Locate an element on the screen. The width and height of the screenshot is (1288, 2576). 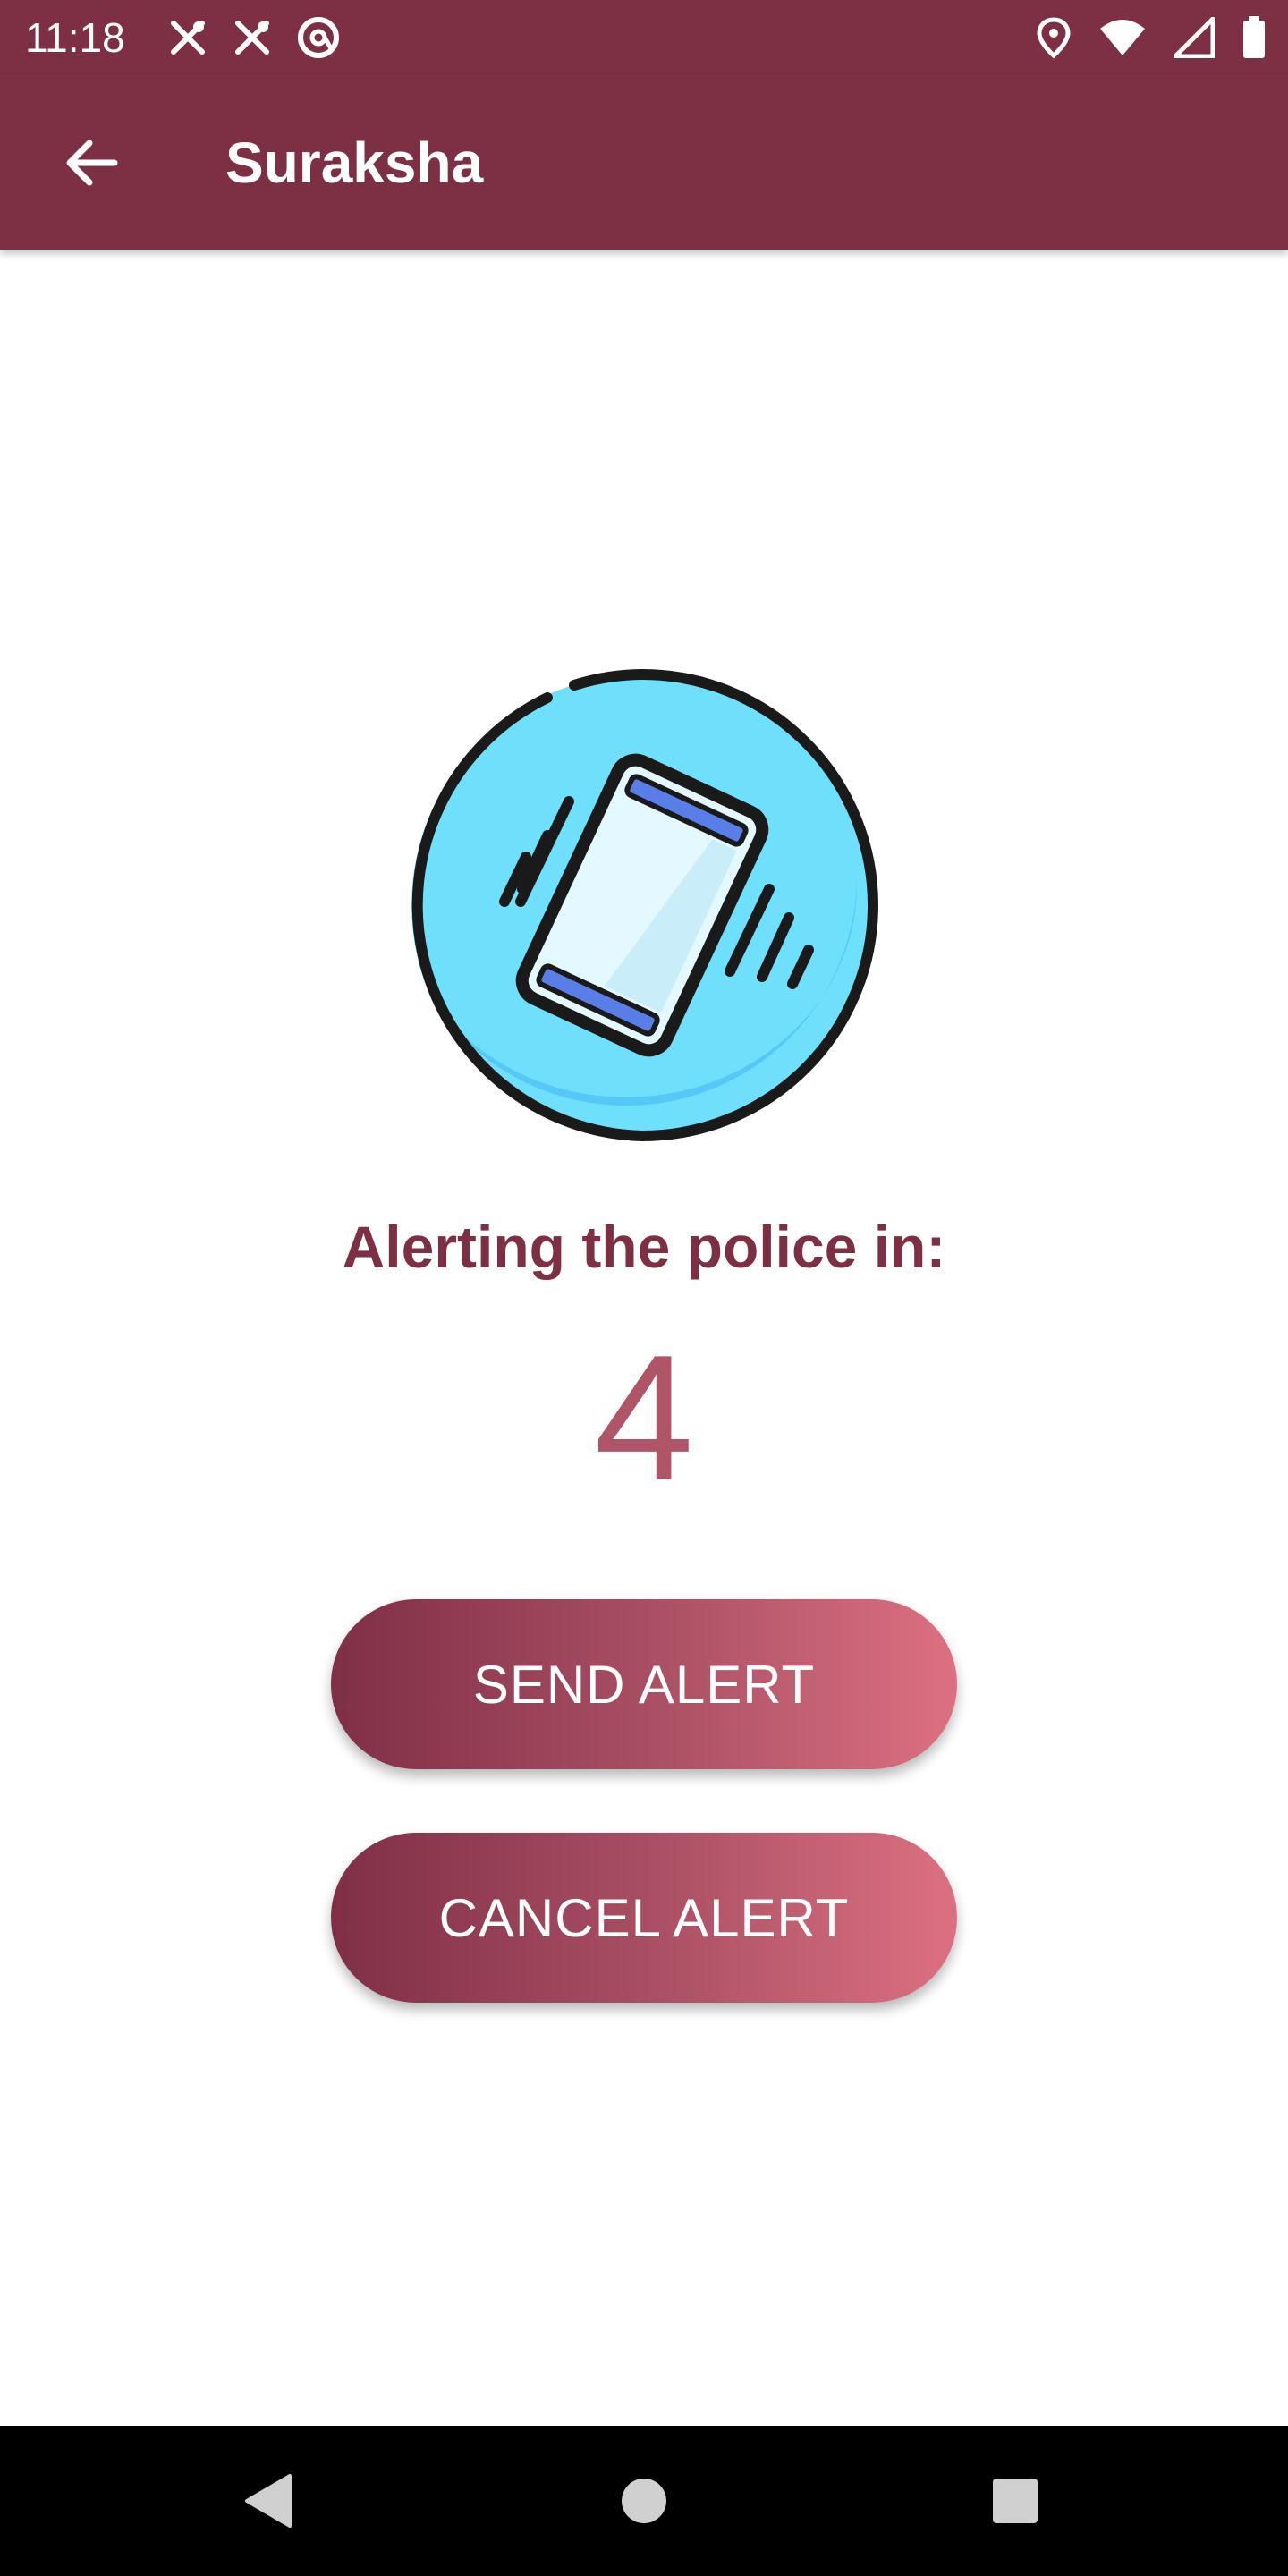
battery-icon is located at coordinates (1254, 37).